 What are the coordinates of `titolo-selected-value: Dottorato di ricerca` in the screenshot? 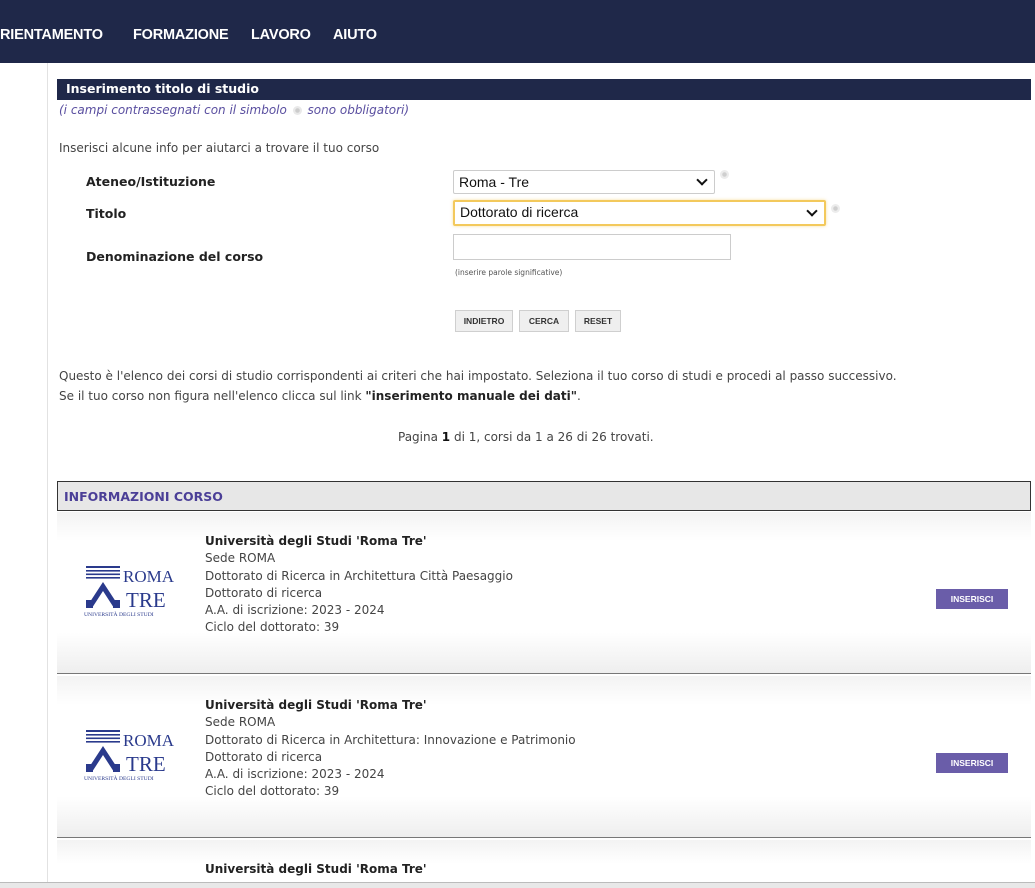 It's located at (519, 212).